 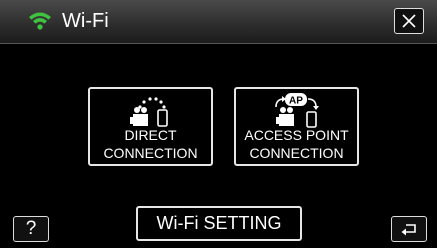 I want to click on access-point-connection-button: AP ACCESS POINT CONNECTION, so click(x=296, y=126).